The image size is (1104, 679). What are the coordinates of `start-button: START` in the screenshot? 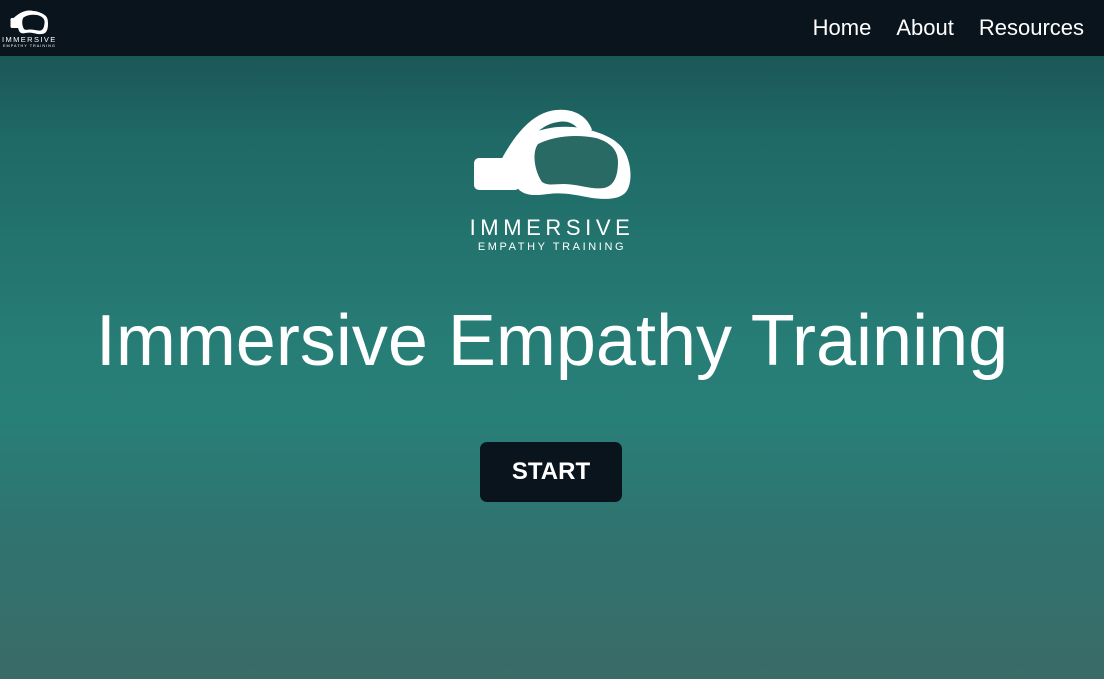 It's located at (551, 472).